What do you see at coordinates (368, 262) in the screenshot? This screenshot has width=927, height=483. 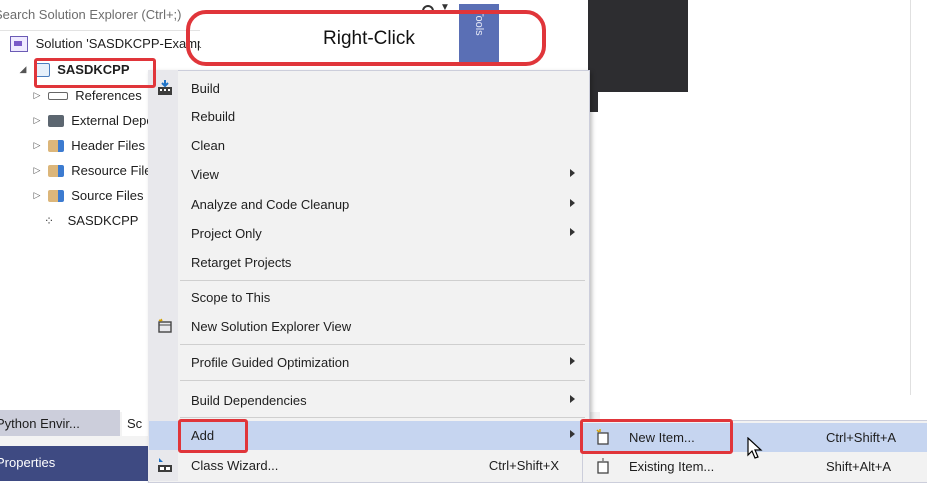 I see `menu-item-retarget: Retarget Projects` at bounding box center [368, 262].